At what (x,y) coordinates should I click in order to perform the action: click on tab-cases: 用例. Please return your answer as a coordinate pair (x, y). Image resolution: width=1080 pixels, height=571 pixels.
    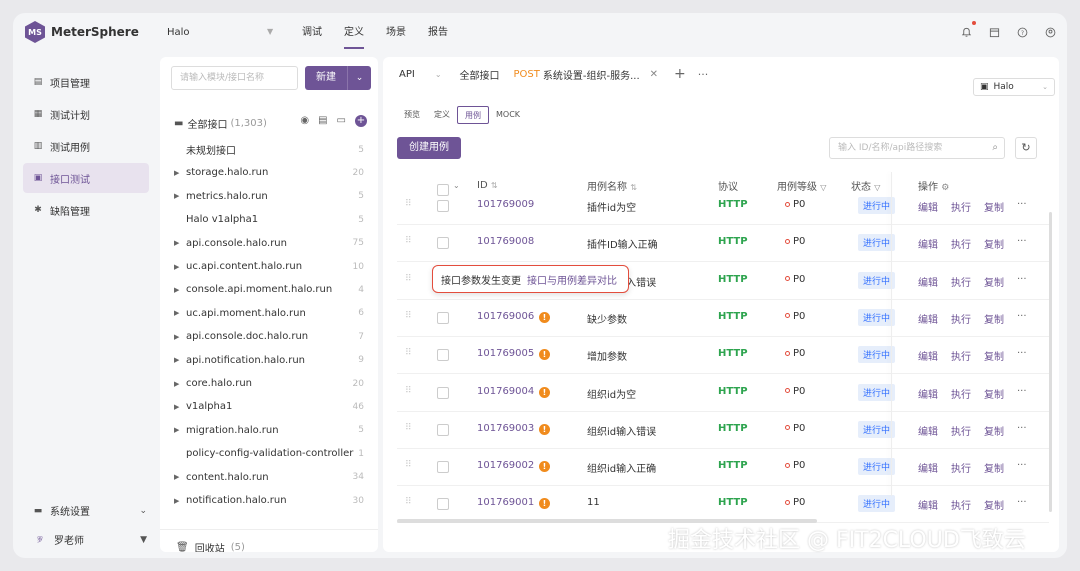
    Looking at the image, I should click on (473, 115).